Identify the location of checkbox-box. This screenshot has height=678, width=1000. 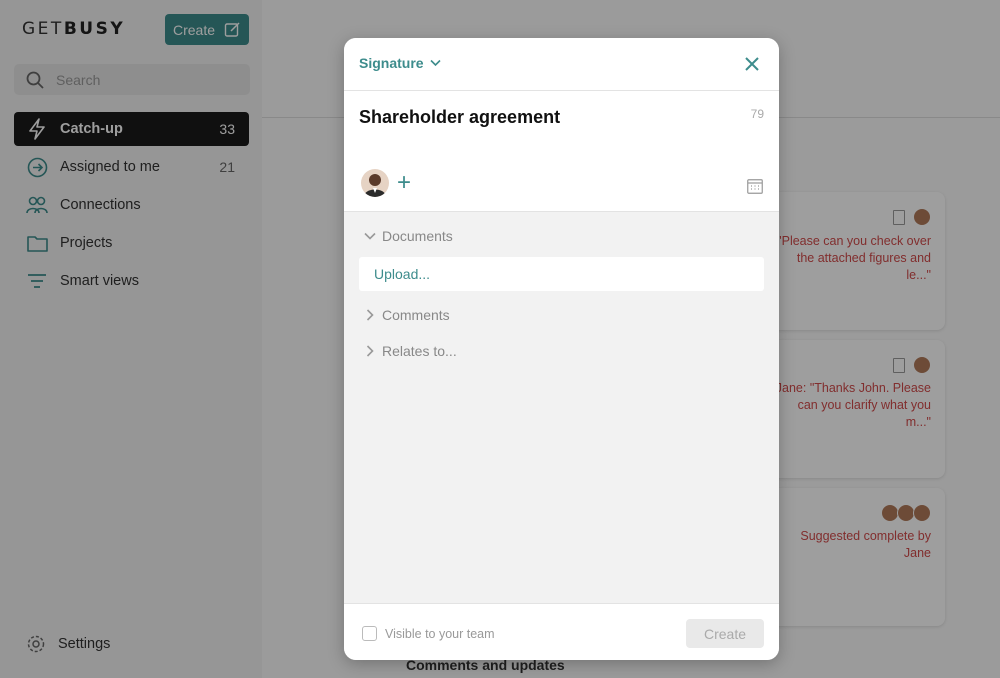
(369, 633).